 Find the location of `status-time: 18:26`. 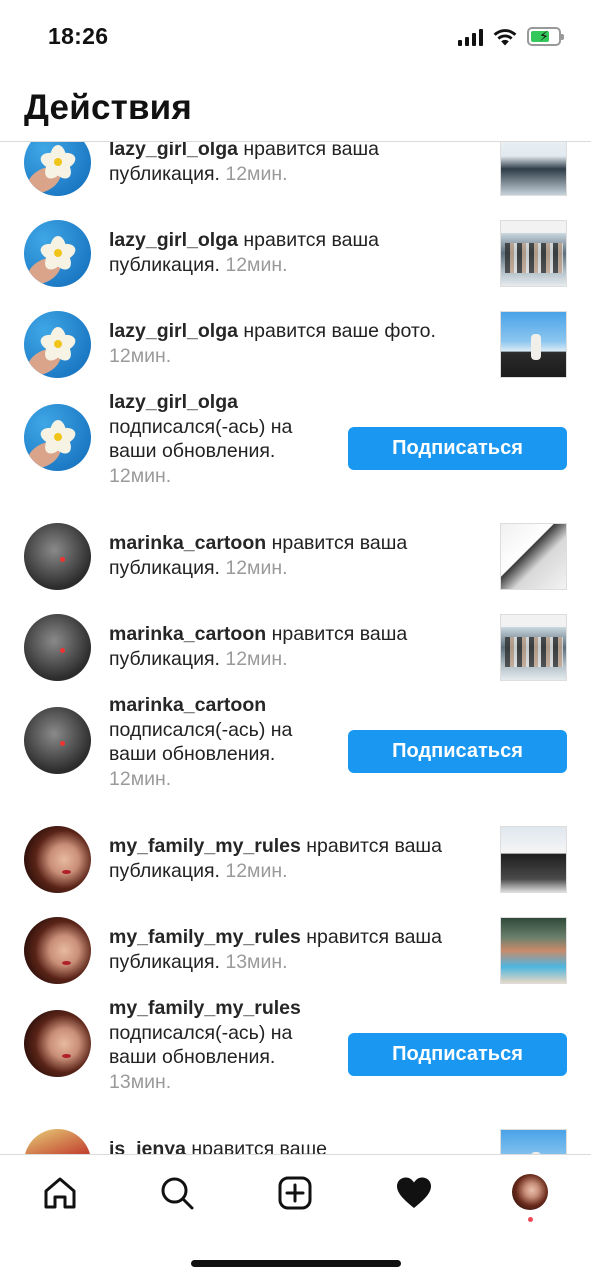

status-time: 18:26 is located at coordinates (78, 36).